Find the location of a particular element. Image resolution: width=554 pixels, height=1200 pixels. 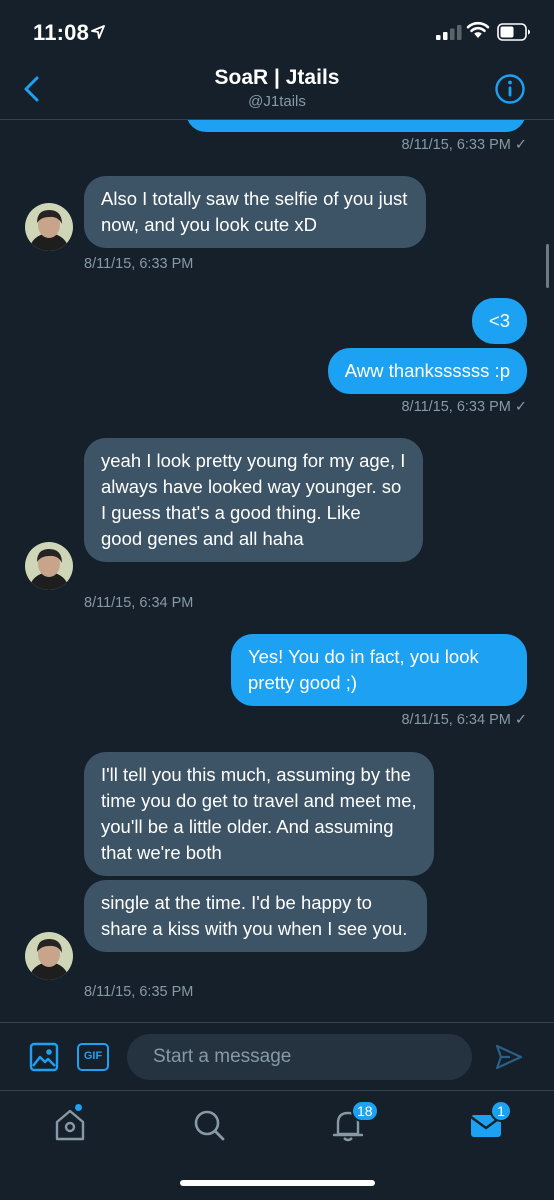

image-icon is located at coordinates (44, 1057).